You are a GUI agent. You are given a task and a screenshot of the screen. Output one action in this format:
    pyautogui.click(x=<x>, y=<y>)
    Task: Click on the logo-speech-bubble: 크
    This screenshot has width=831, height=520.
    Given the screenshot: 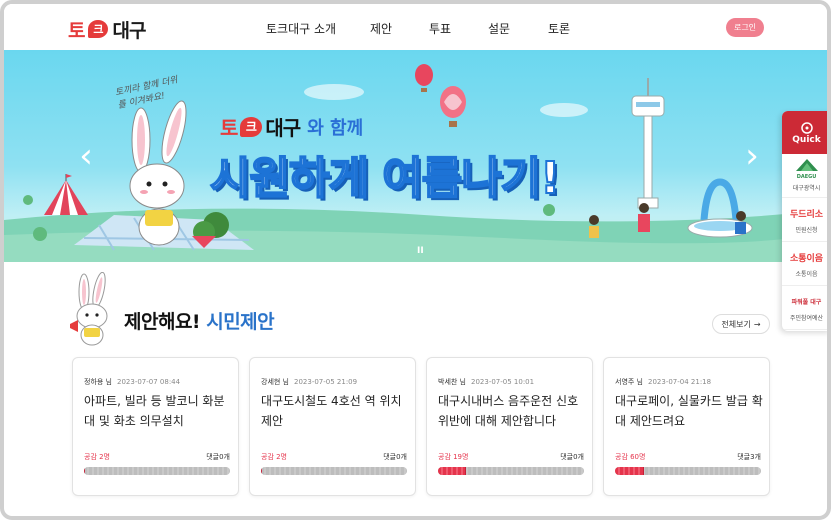 What is the action you would take?
    pyautogui.click(x=98, y=29)
    